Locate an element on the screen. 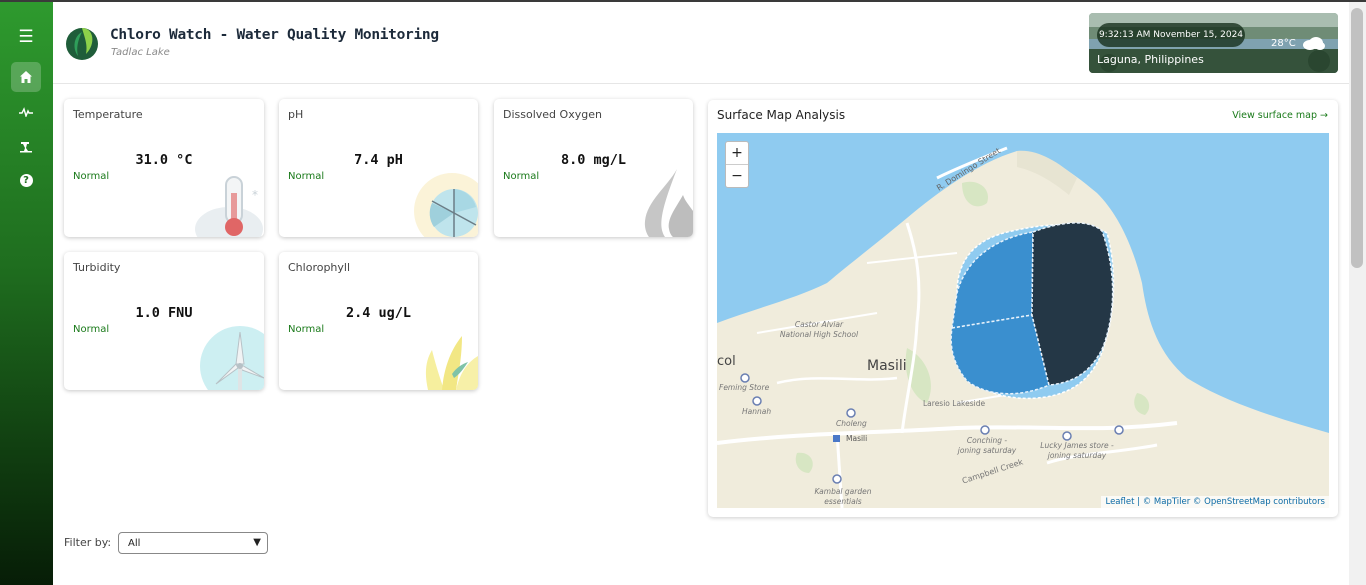 Image resolution: width=1366 pixels, height=585 pixels. metric-label: Turbidity is located at coordinates (97, 267).